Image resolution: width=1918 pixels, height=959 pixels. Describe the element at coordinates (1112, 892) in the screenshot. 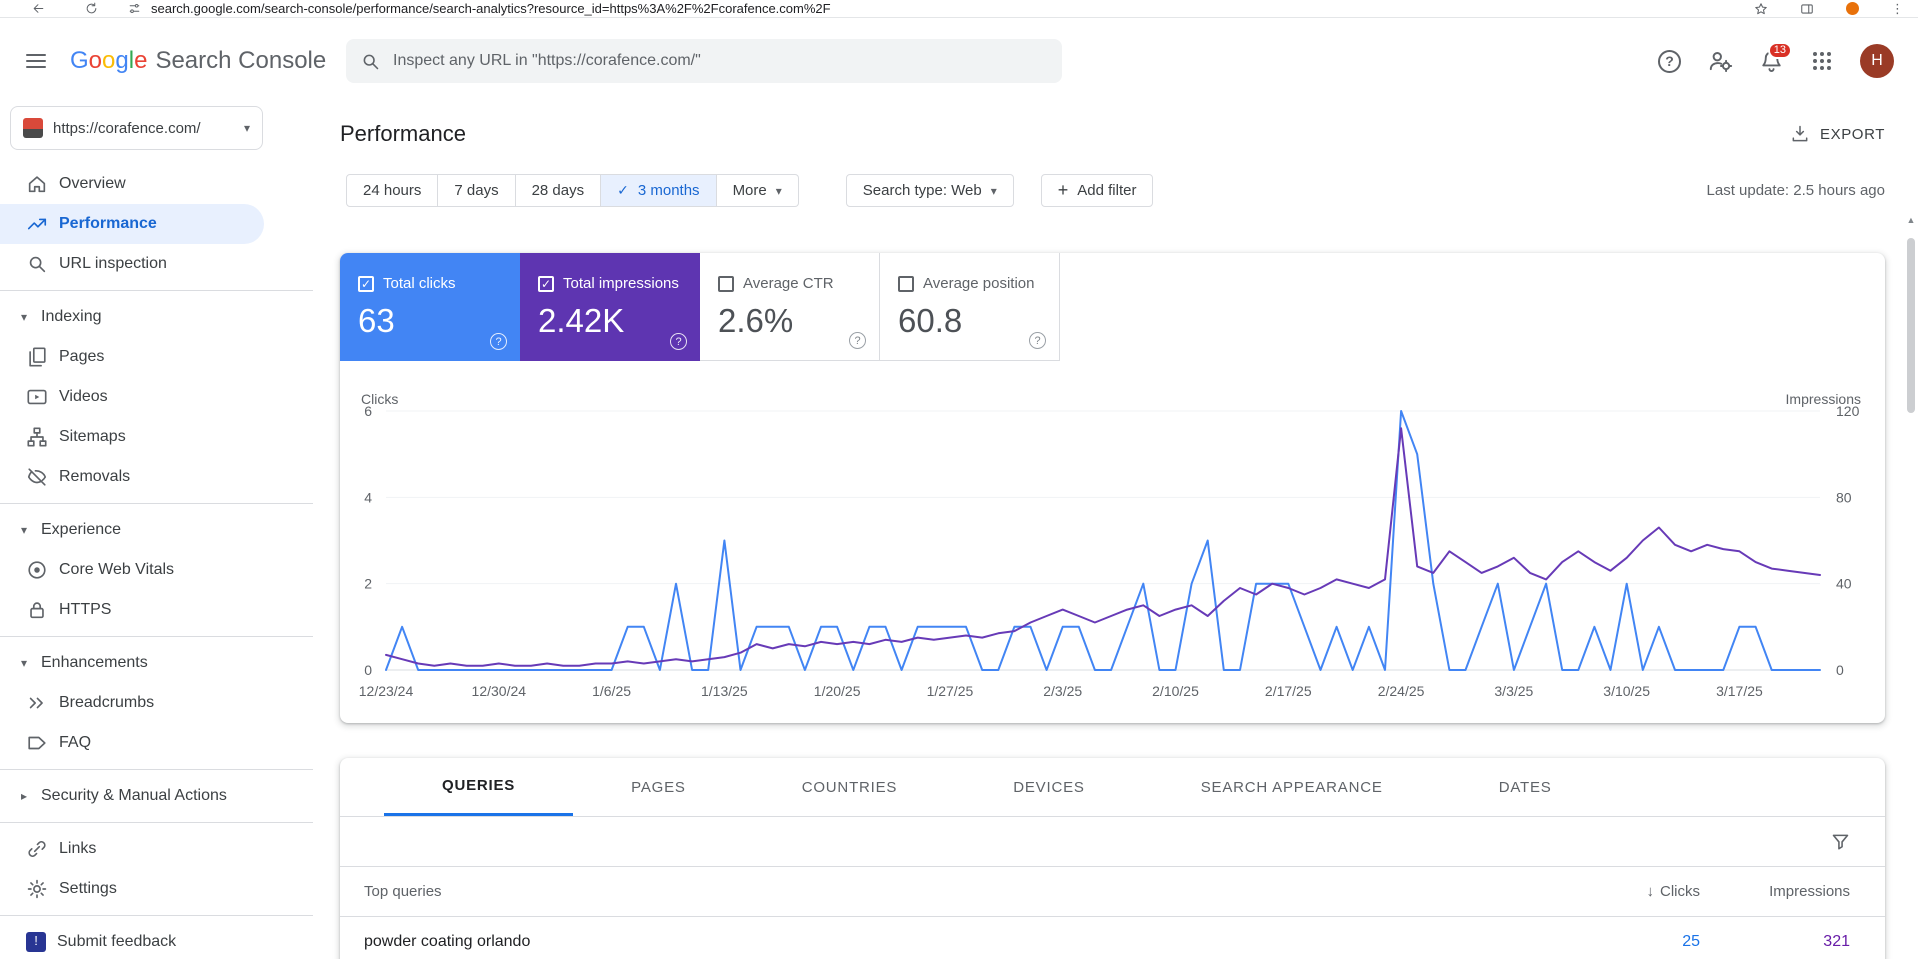

I see `table-header: Top queries ↓ Clicks Impressions` at that location.